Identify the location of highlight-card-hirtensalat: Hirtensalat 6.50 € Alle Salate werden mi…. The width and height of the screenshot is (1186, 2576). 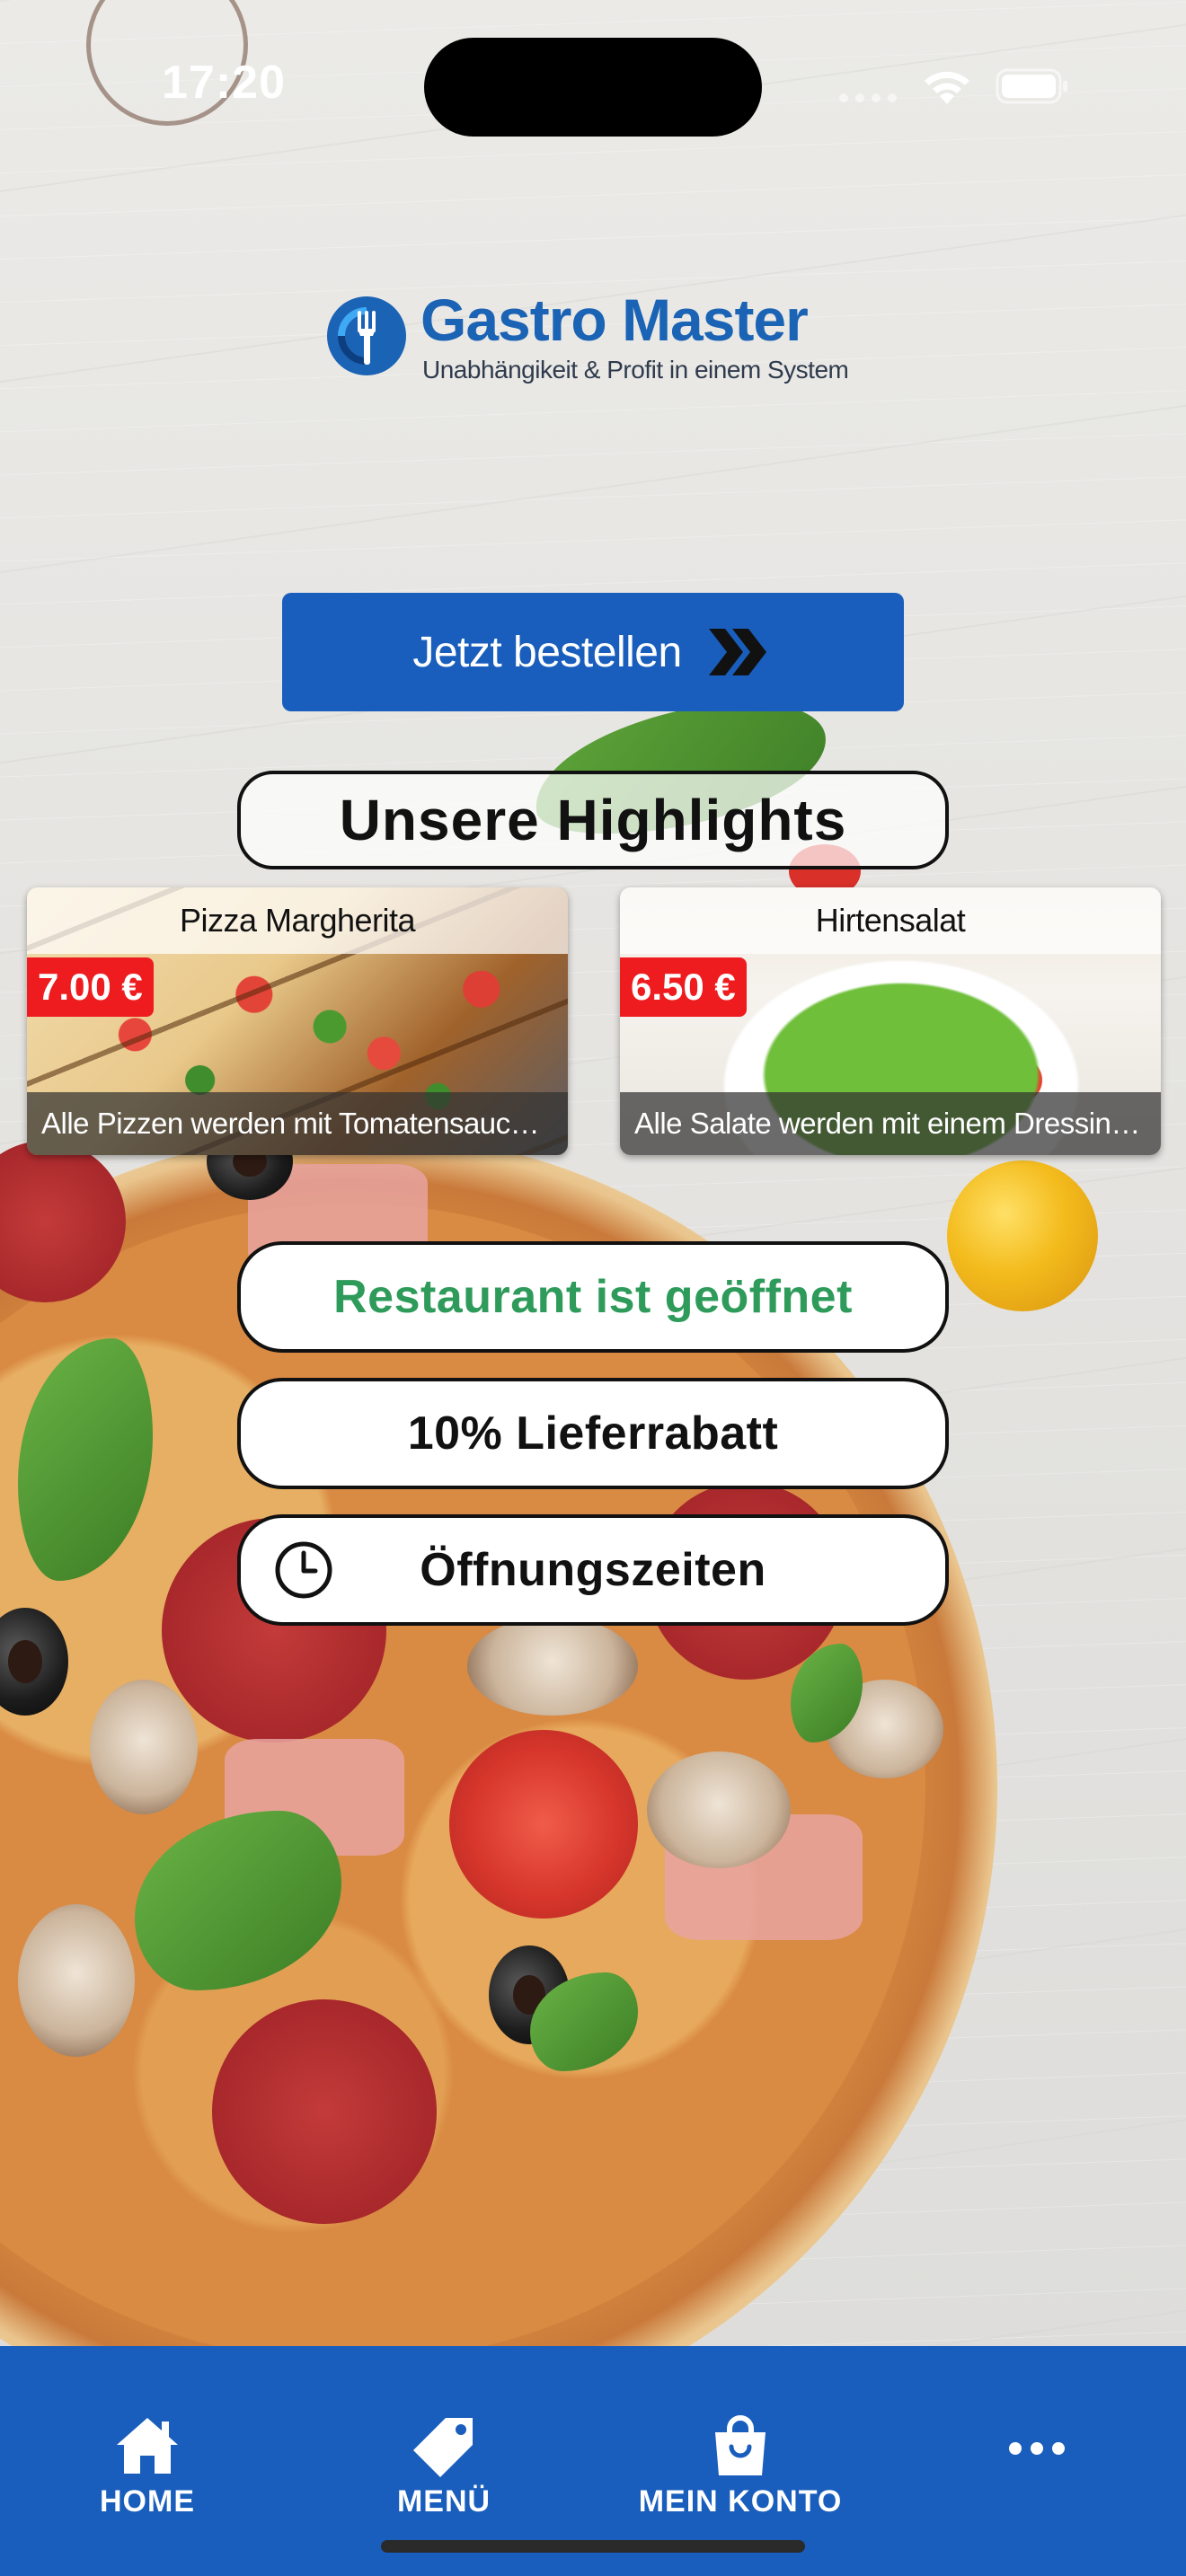
(890, 1021).